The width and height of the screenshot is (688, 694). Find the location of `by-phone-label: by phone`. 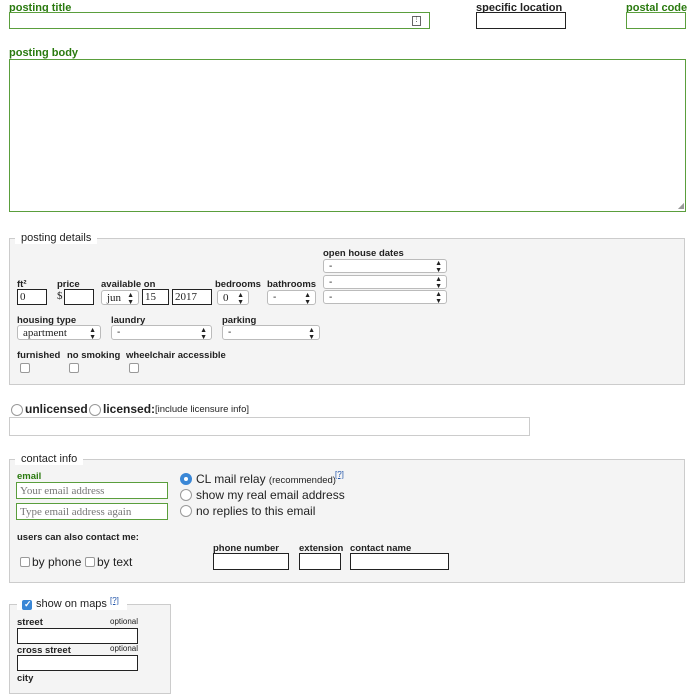

by-phone-label: by phone is located at coordinates (57, 562).